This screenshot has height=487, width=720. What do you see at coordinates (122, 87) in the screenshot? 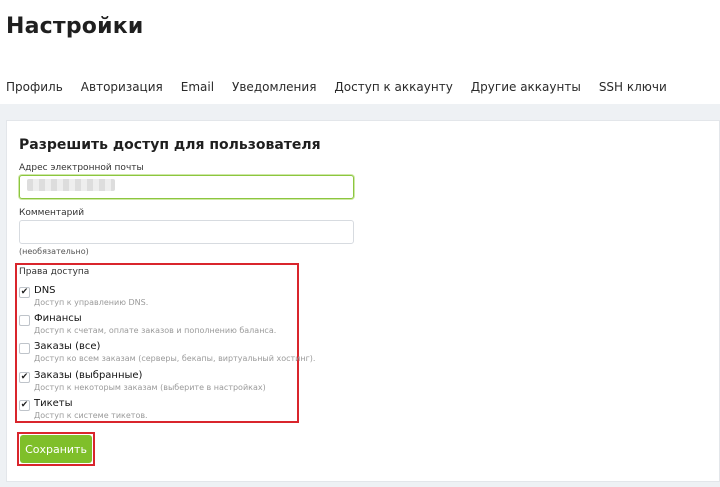
I see `tab-authorization: Авторизация` at bounding box center [122, 87].